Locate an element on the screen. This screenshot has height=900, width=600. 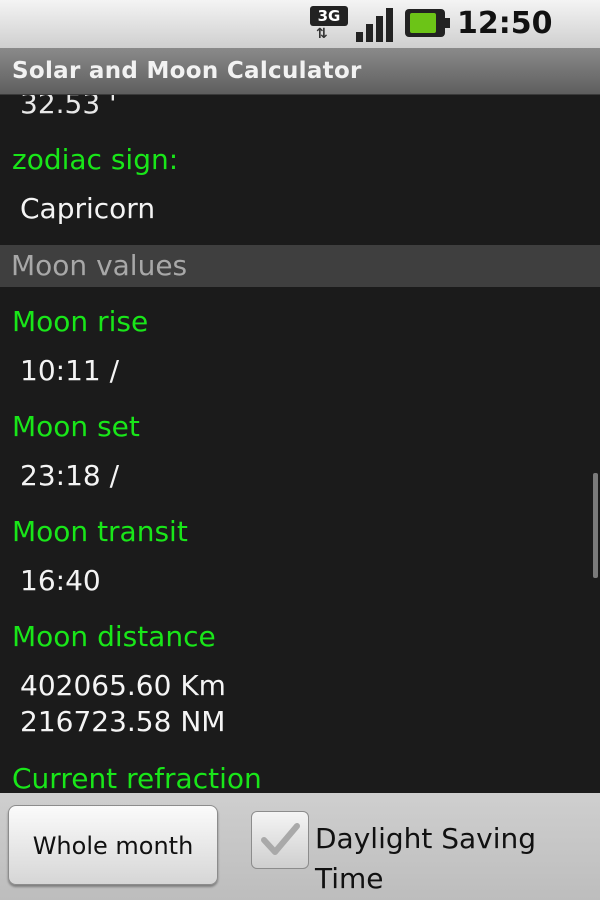
moon-set-value: 23:18 / is located at coordinates (70, 475).